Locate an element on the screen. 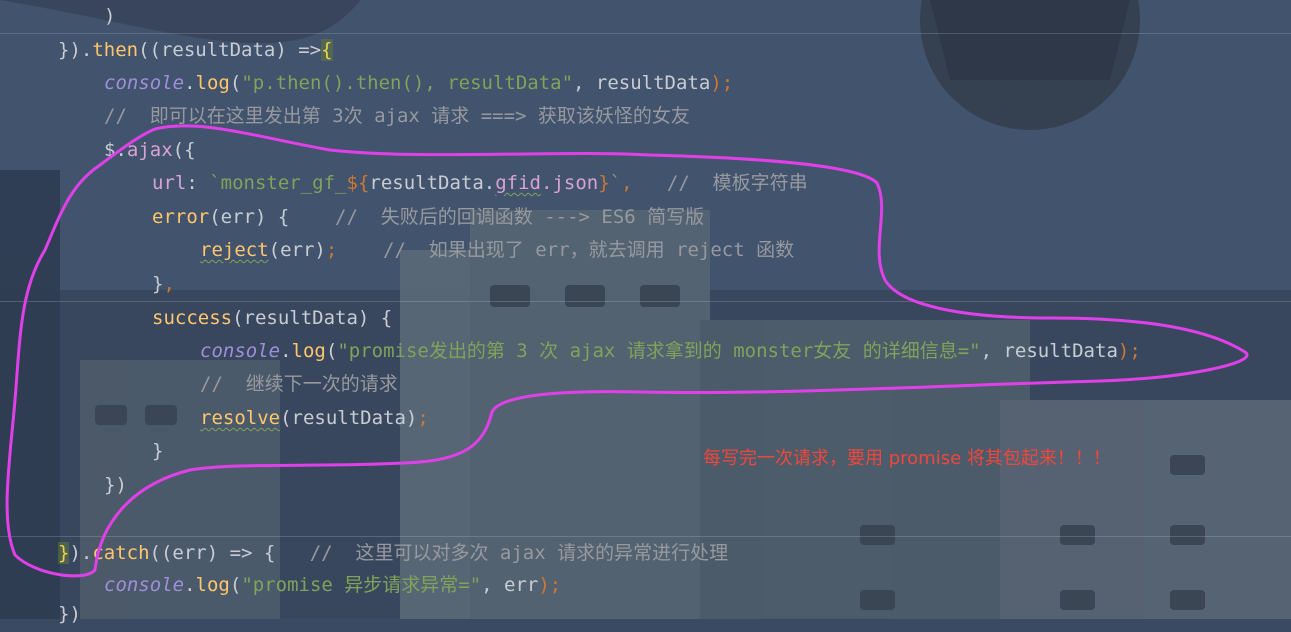 This screenshot has height=632, width=1291. token-template-string: `monster_gf_ is located at coordinates (278, 183).